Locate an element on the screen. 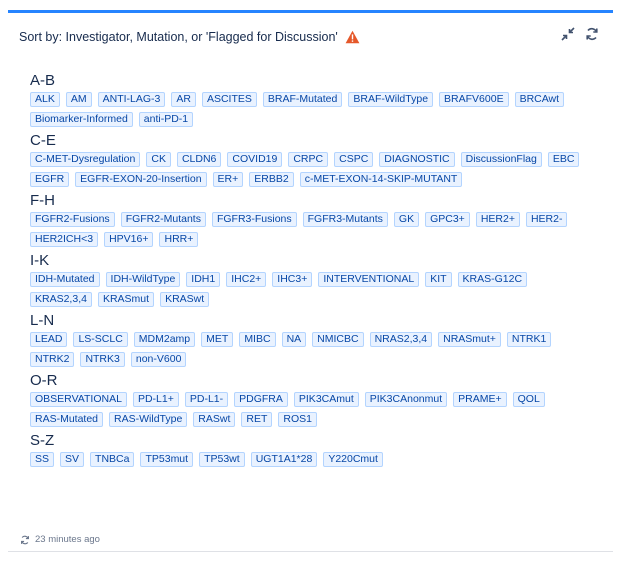  tag-label: PD-L1- is located at coordinates (206, 399).